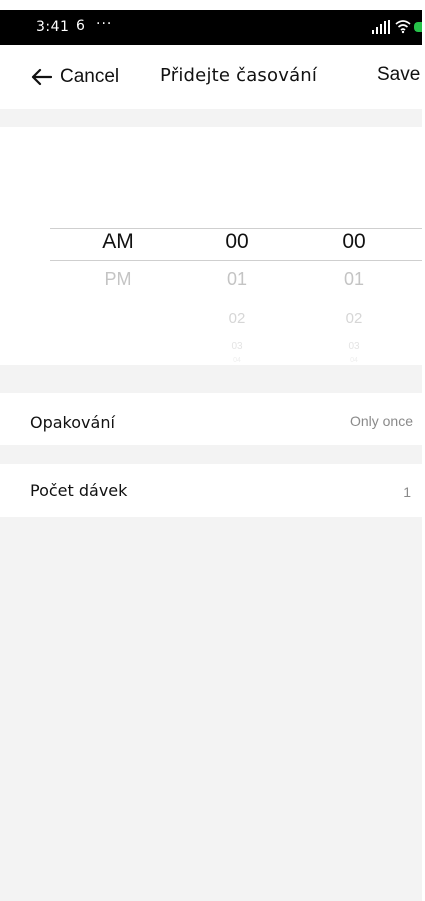 This screenshot has height=901, width=425. What do you see at coordinates (354, 346) in the screenshot?
I see `minute-option: 03` at bounding box center [354, 346].